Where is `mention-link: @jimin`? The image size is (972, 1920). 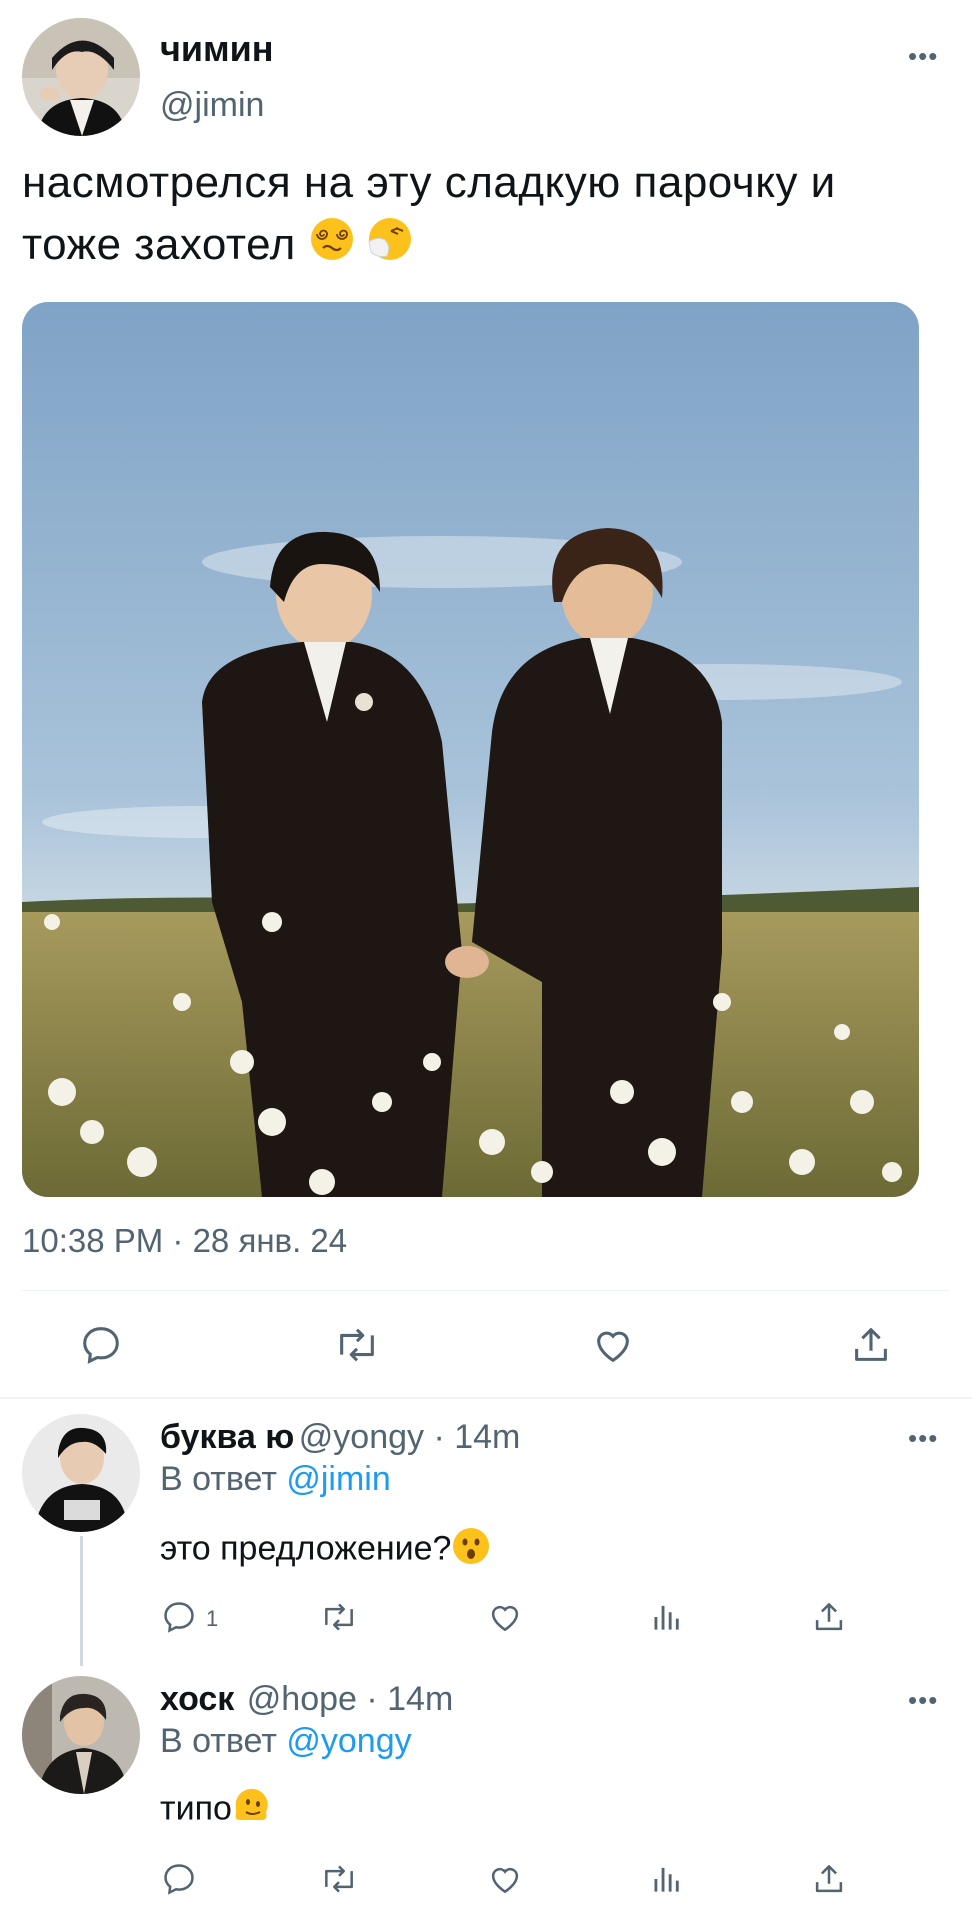 mention-link: @jimin is located at coordinates (338, 1479).